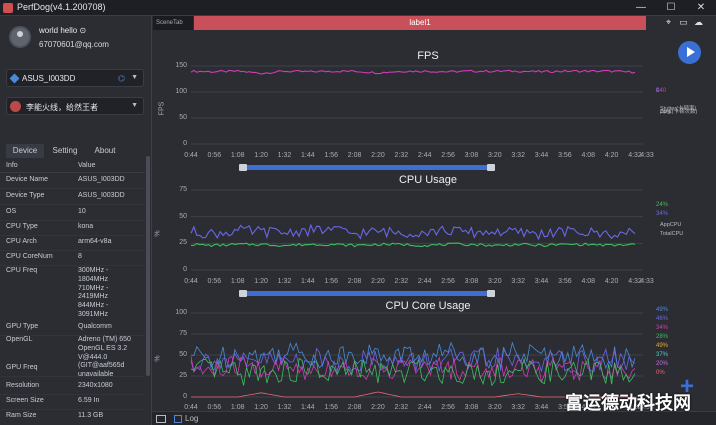 The width and height of the screenshot is (716, 425). What do you see at coordinates (75, 78) in the screenshot?
I see `device-select: ASUS_I003DD ⌬ ▼` at bounding box center [75, 78].